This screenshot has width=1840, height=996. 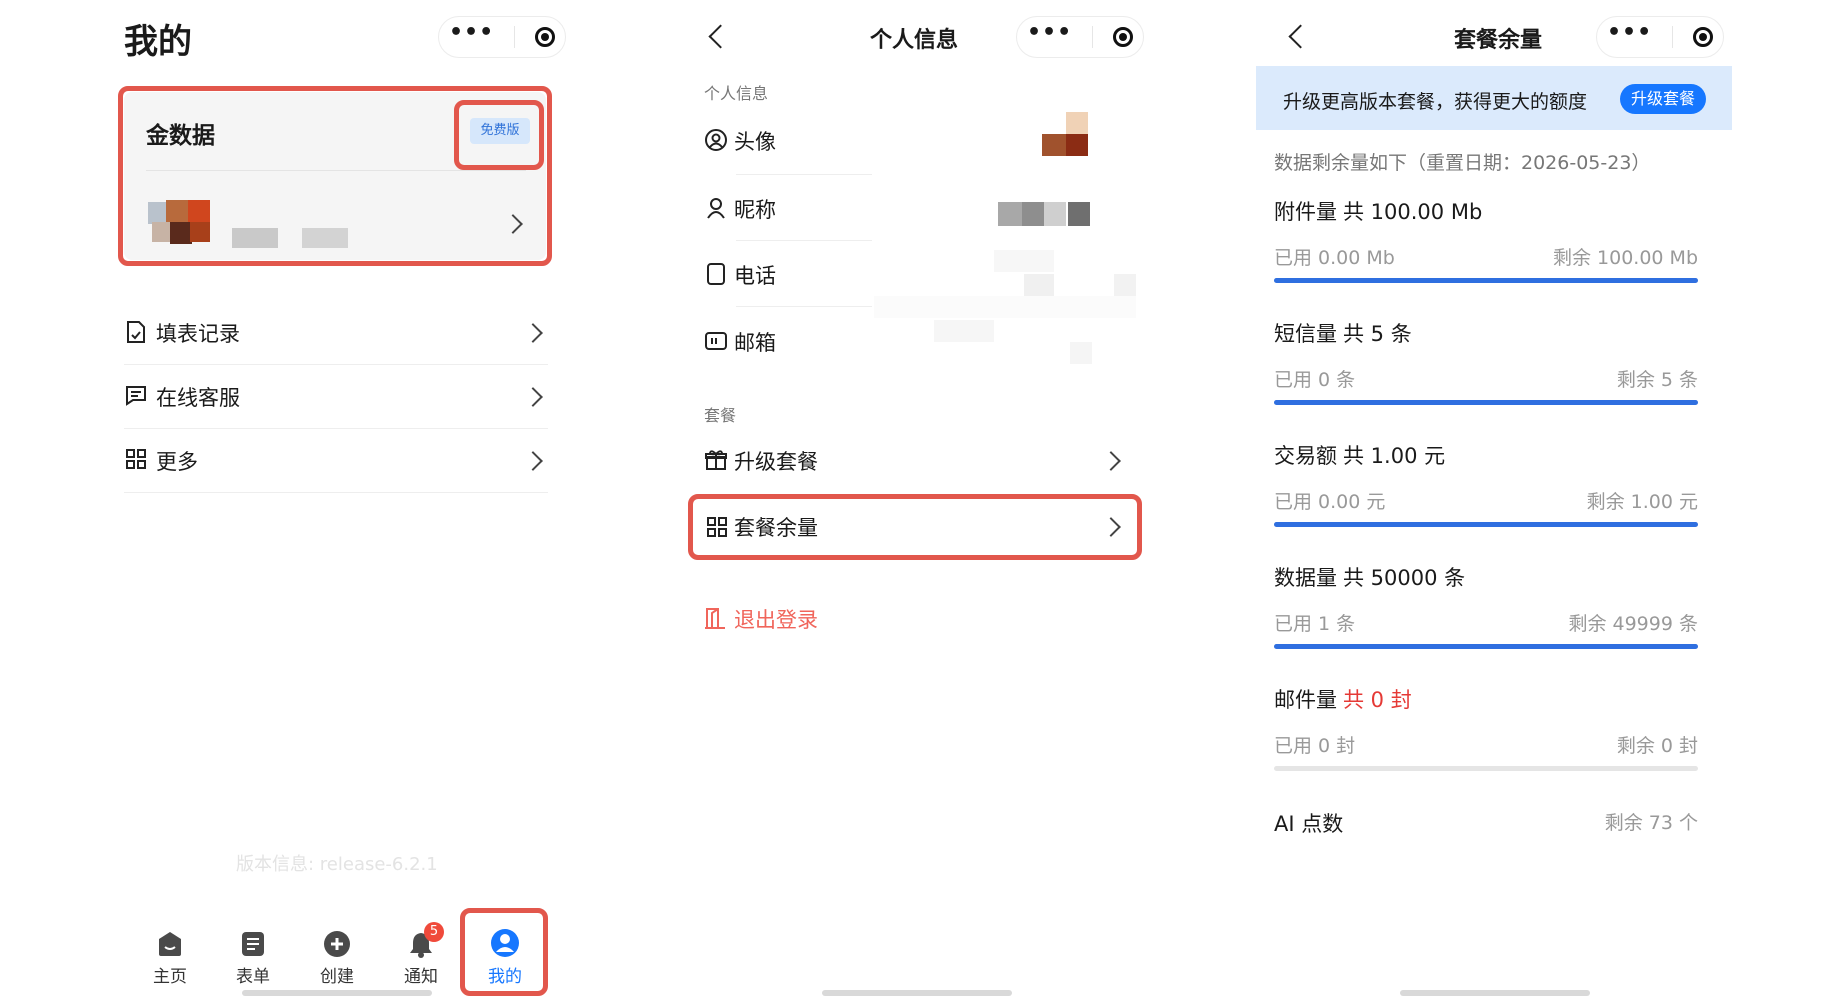 I want to click on page-title: 套餐余量, so click(x=1498, y=40).